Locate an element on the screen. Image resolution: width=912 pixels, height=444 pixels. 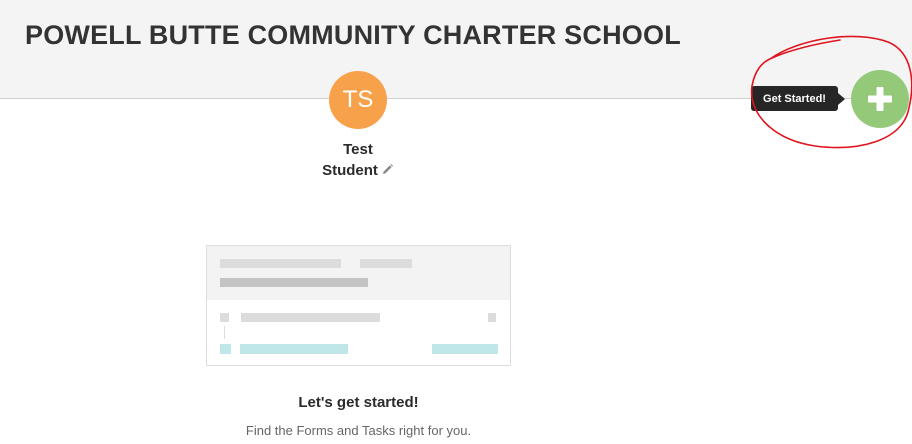
get-started-button is located at coordinates (880, 99).